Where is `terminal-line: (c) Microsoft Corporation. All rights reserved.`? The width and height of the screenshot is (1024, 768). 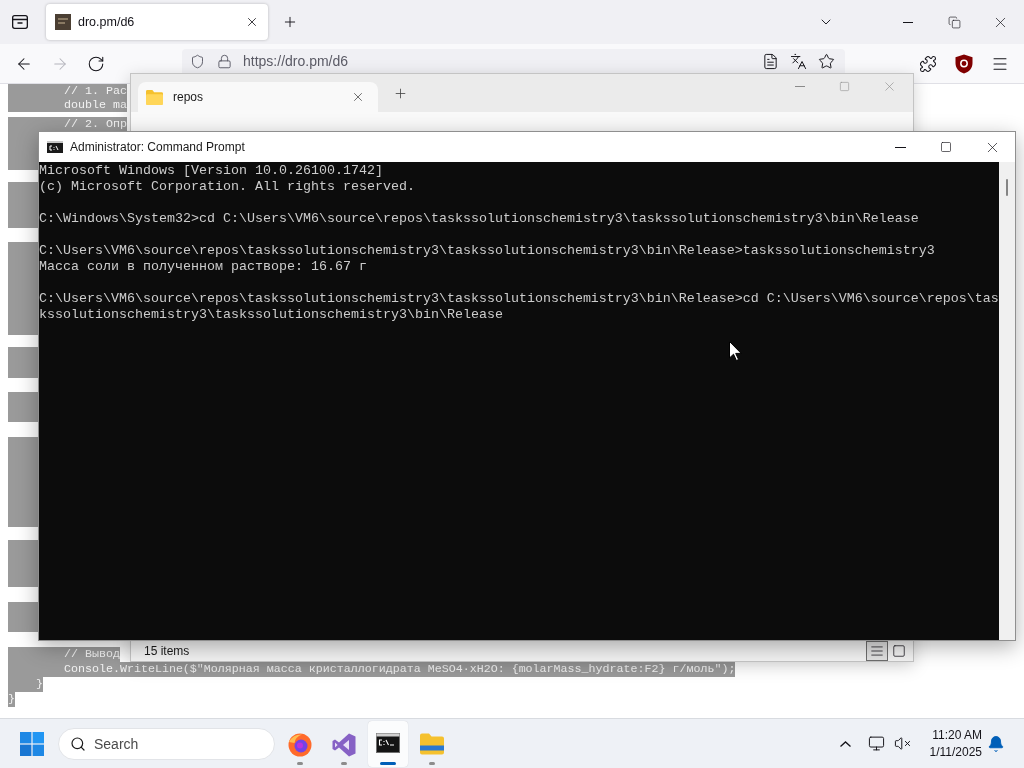
terminal-line: (c) Microsoft Corporation. All rights reserved. is located at coordinates (227, 187).